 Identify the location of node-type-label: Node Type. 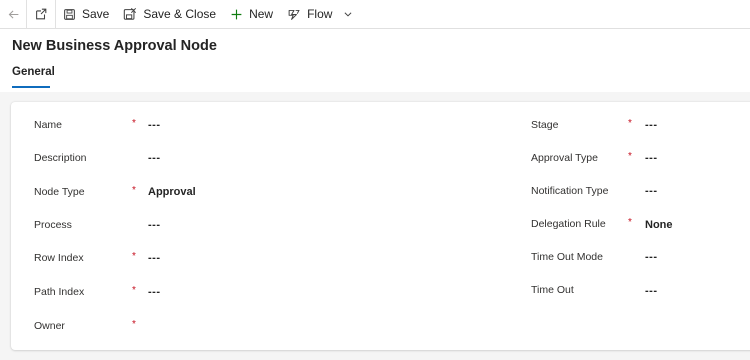
(59, 192).